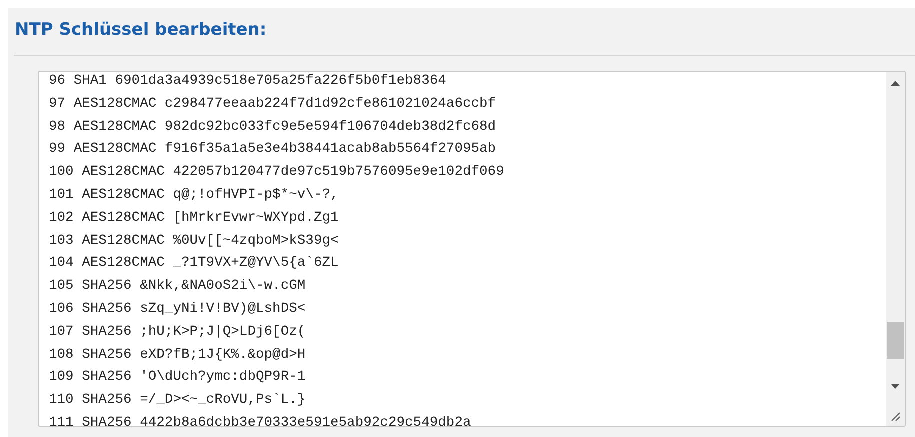 The image size is (915, 437). What do you see at coordinates (247, 82) in the screenshot?
I see `key-entry-line: 96 SHA1 6901da3a4939c518e705a25fa226f5b0f1eb8364` at bounding box center [247, 82].